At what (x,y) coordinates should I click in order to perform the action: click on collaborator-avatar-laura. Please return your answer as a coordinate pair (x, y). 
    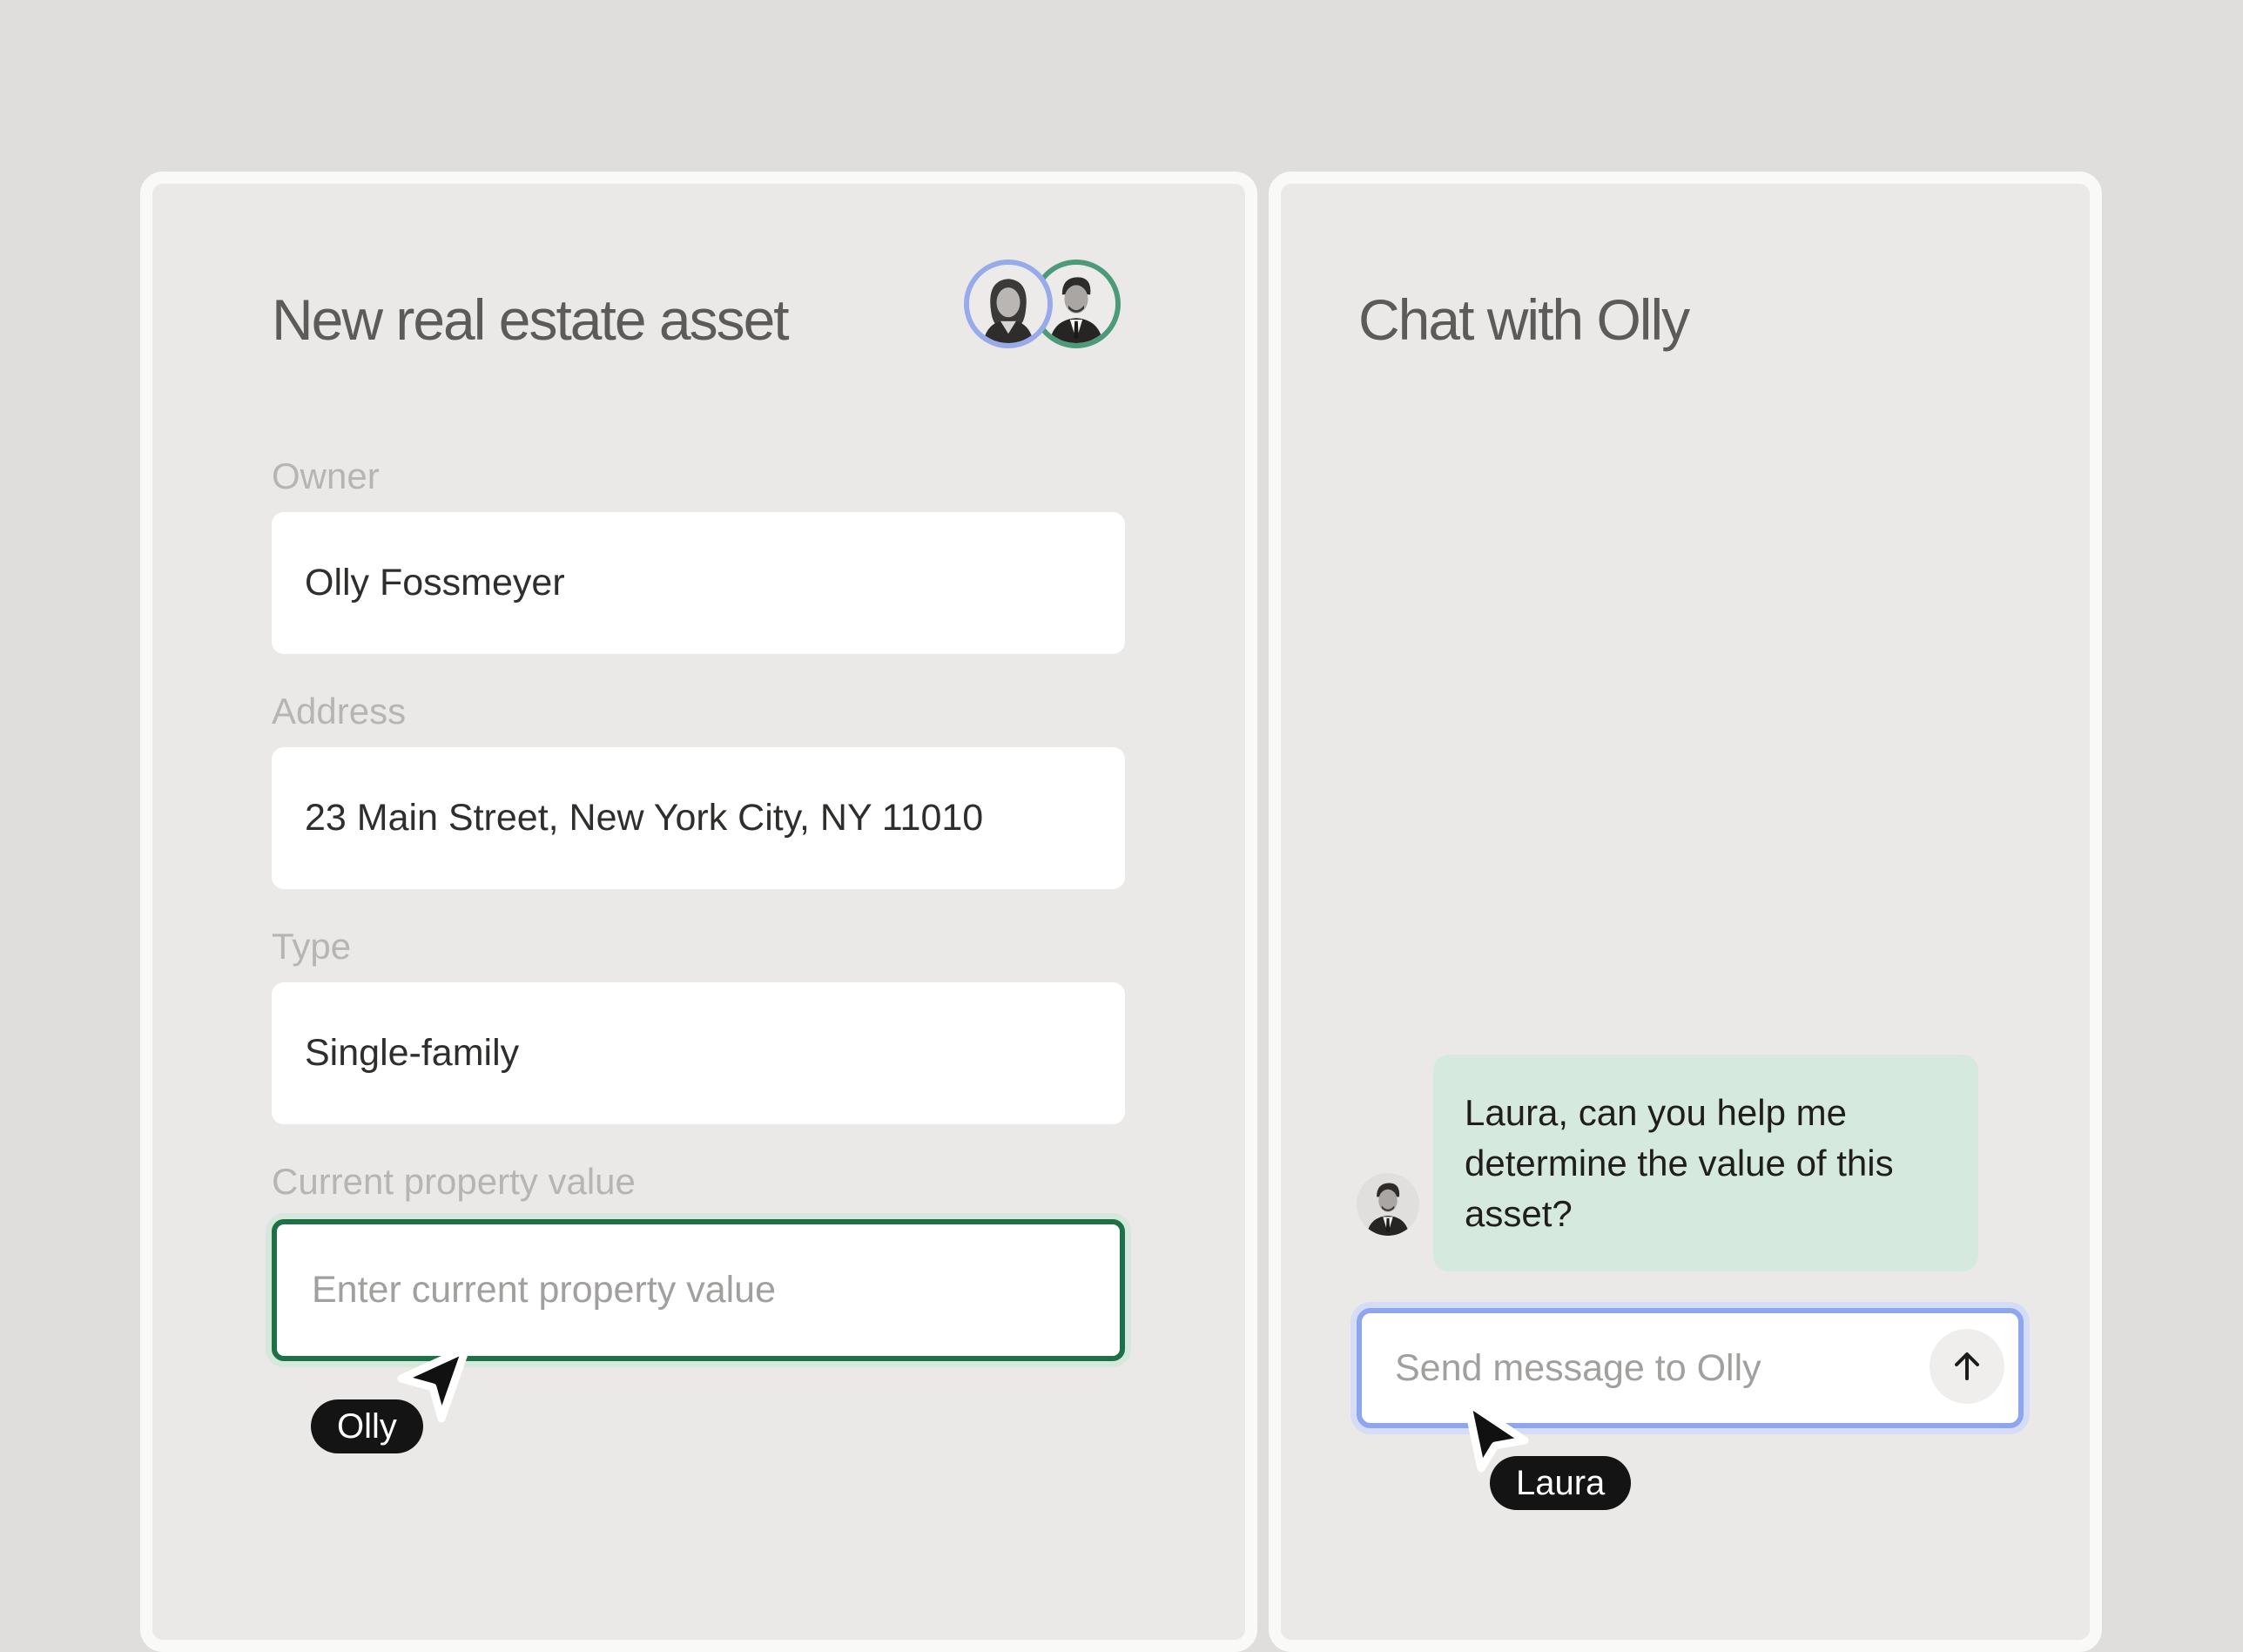
    Looking at the image, I should click on (1008, 304).